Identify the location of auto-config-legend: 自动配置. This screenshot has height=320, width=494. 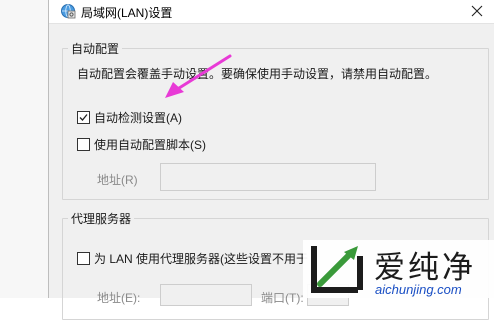
(95, 48).